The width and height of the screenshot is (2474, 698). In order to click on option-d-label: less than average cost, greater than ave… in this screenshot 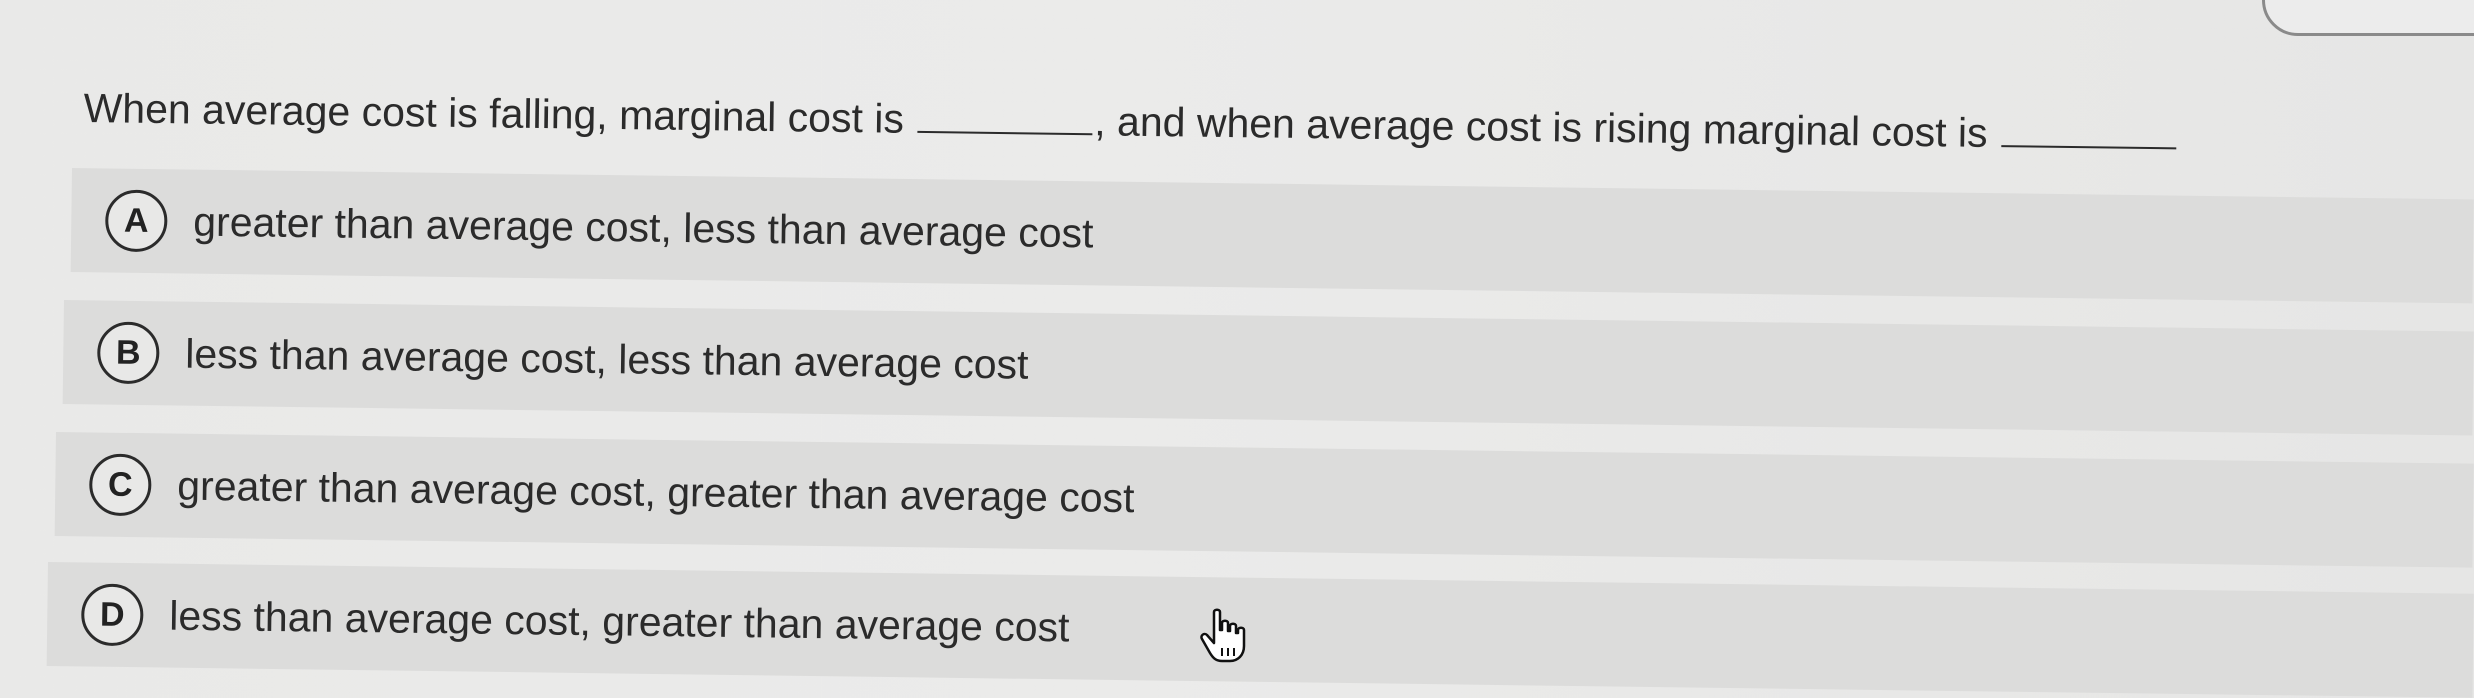, I will do `click(619, 621)`.